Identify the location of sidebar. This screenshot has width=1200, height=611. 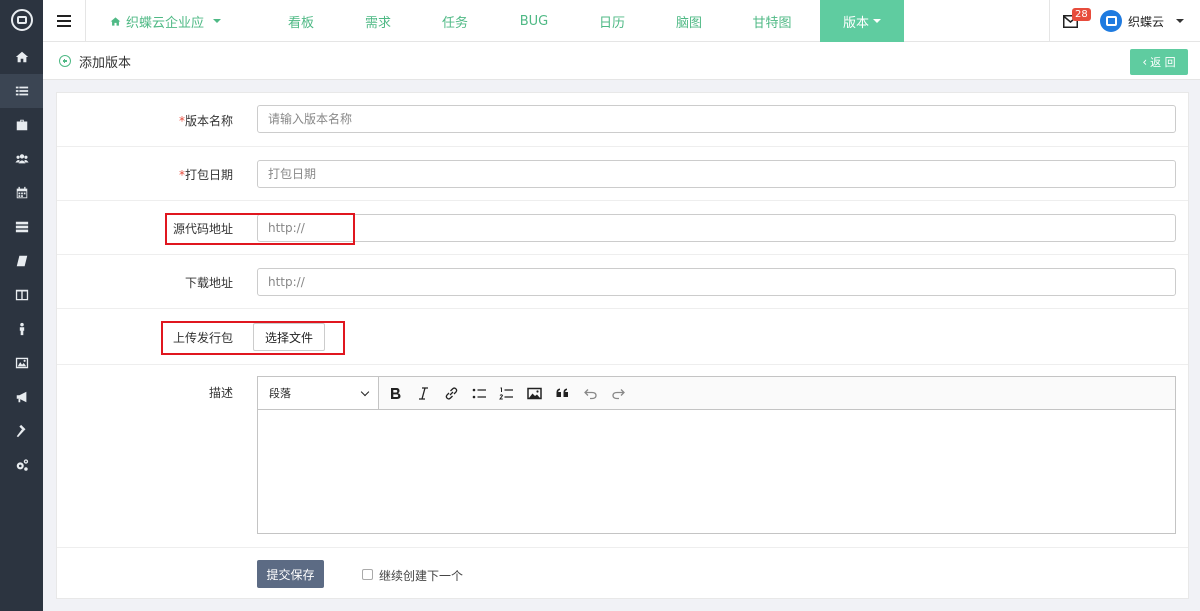
(21, 305).